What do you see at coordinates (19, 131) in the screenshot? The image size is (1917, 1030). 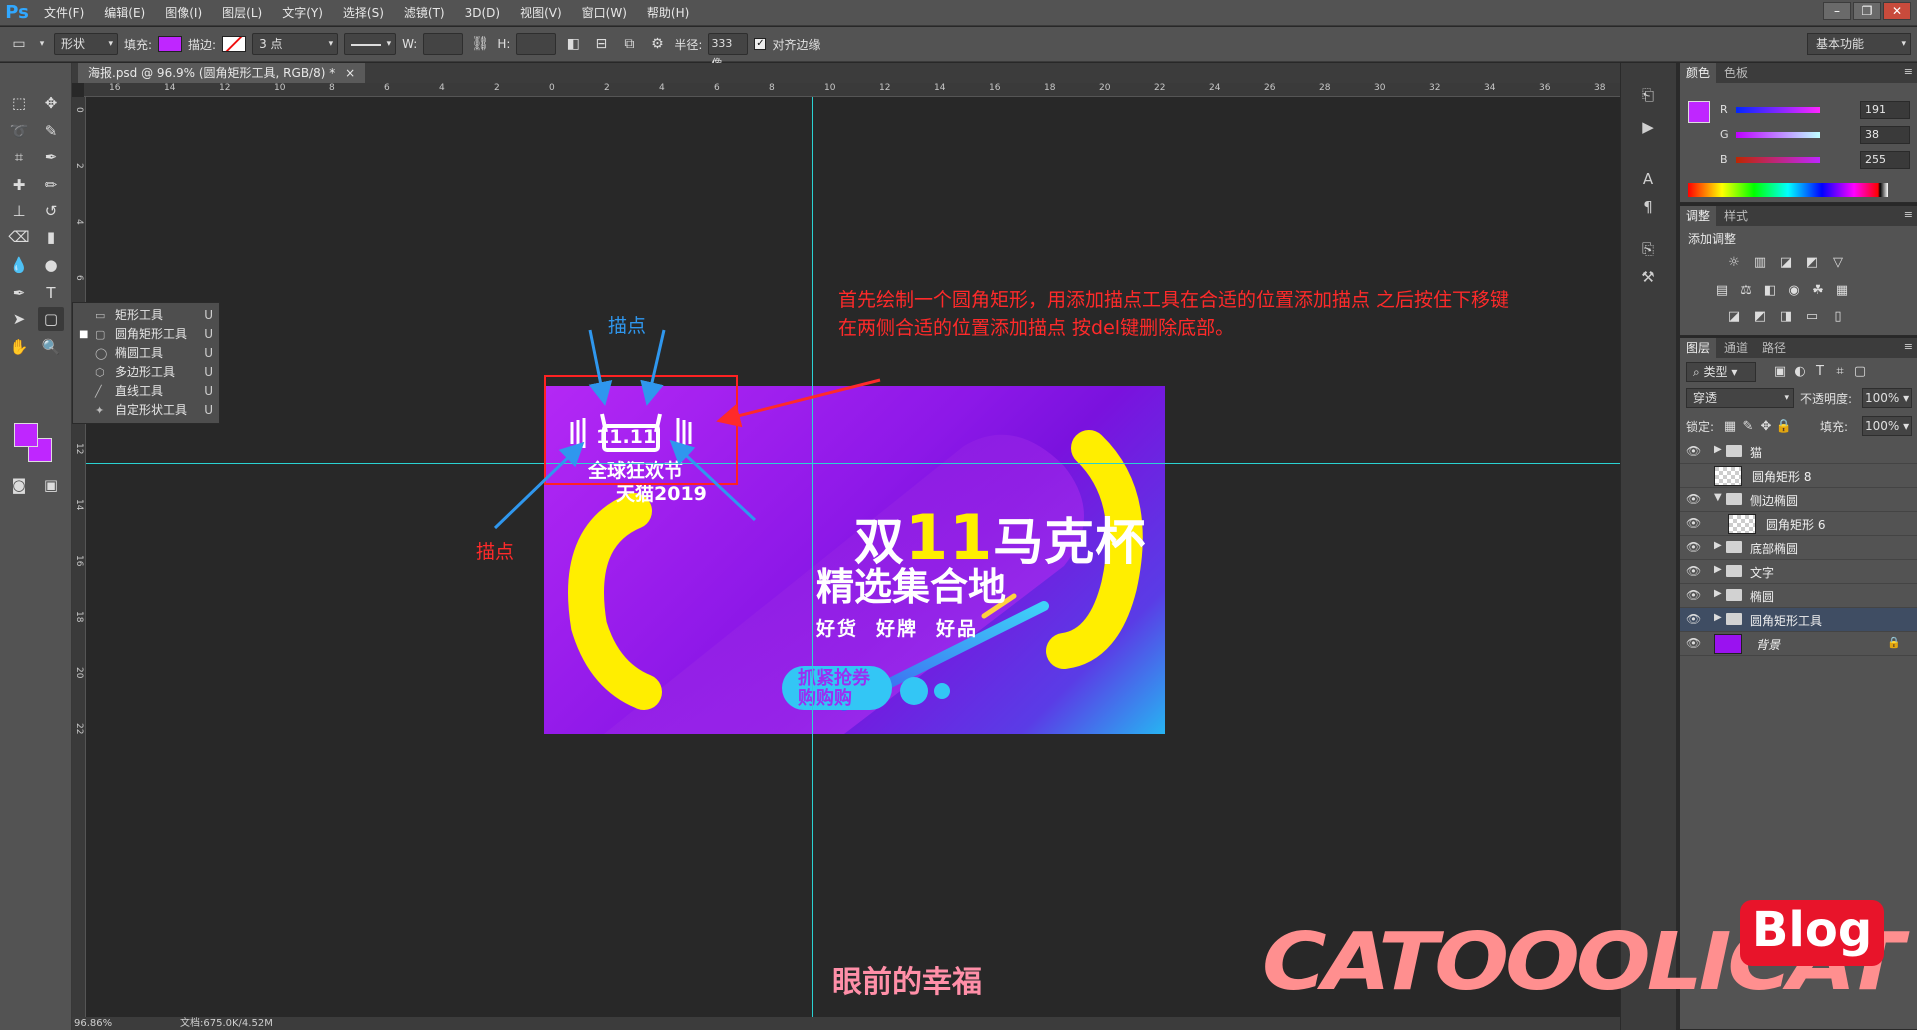 I see `lasso-tool-icon: ➰` at bounding box center [19, 131].